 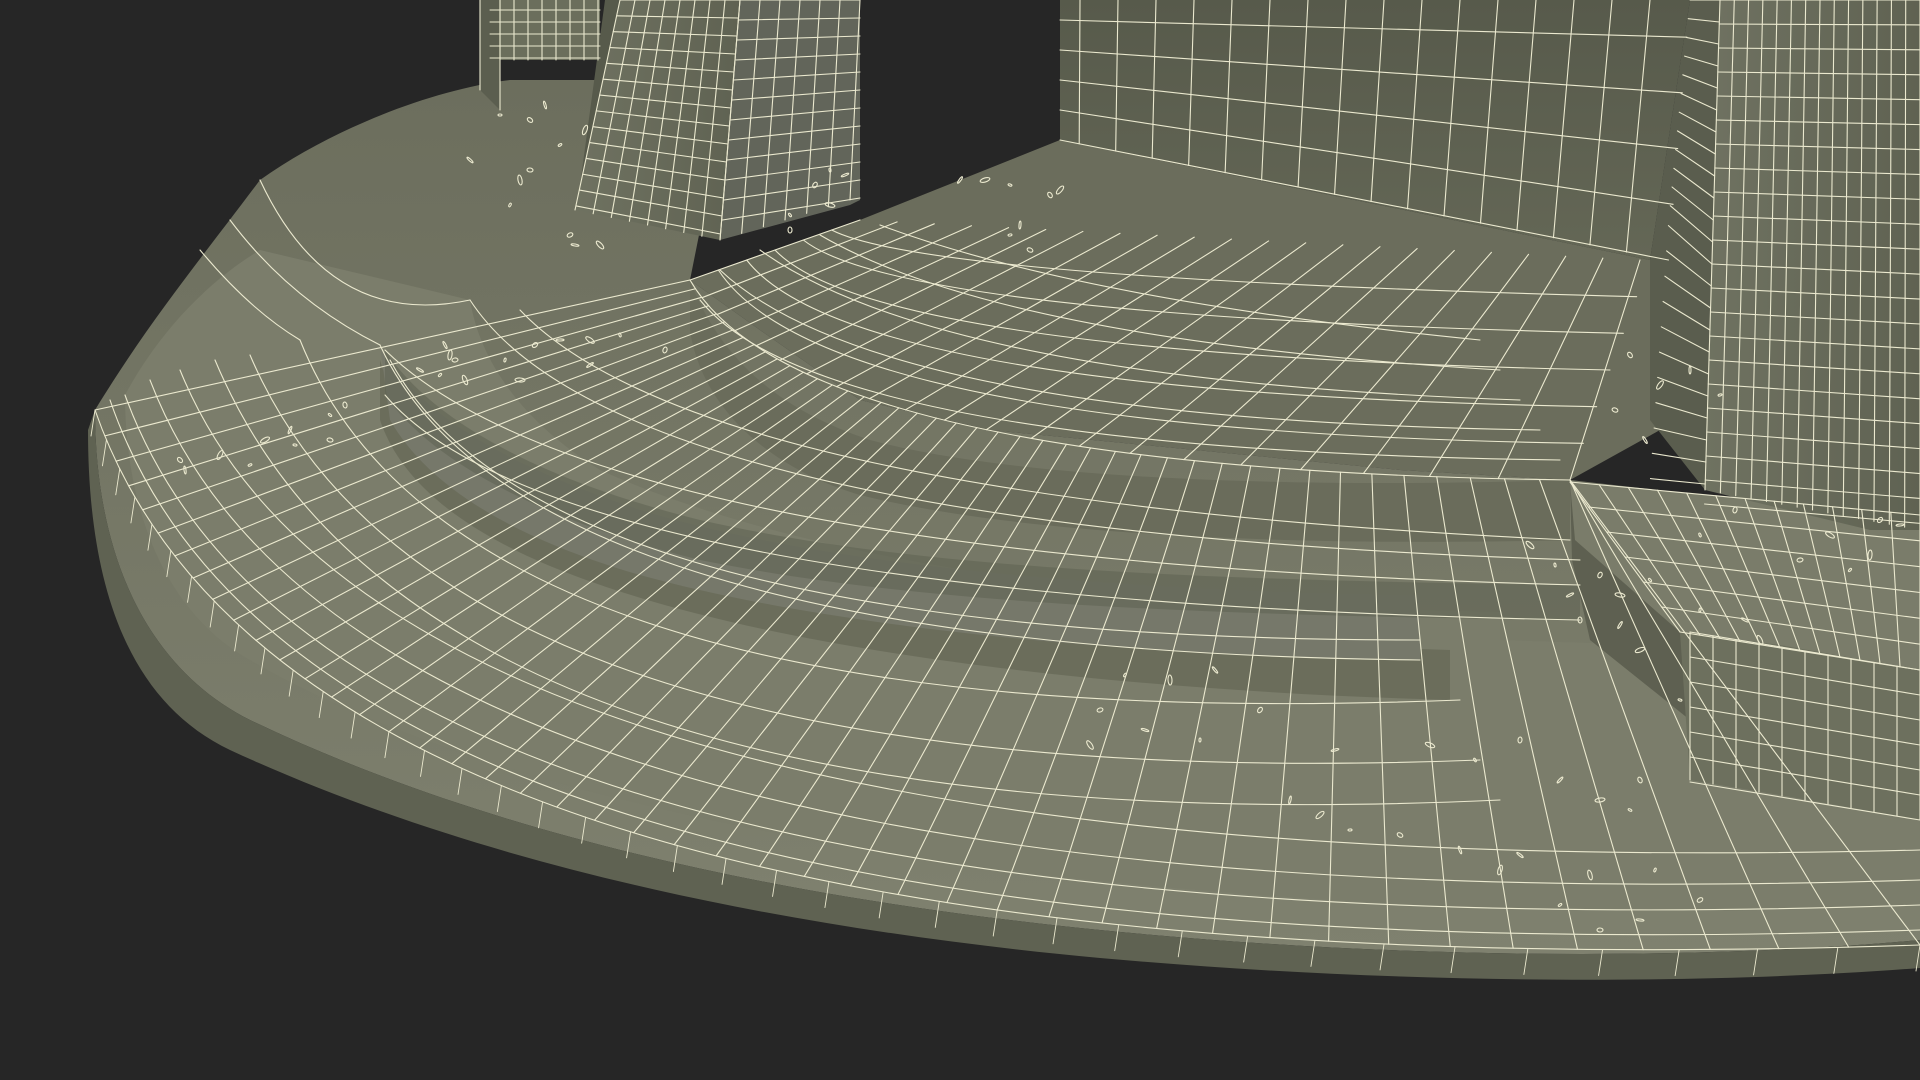 I want to click on debris-fleck, so click(x=790, y=230).